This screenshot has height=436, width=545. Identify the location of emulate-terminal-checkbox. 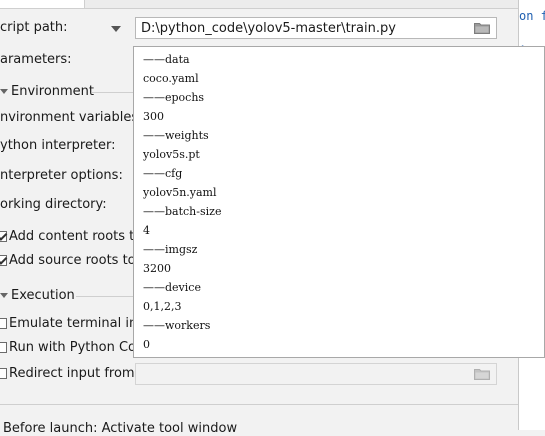
(3, 323).